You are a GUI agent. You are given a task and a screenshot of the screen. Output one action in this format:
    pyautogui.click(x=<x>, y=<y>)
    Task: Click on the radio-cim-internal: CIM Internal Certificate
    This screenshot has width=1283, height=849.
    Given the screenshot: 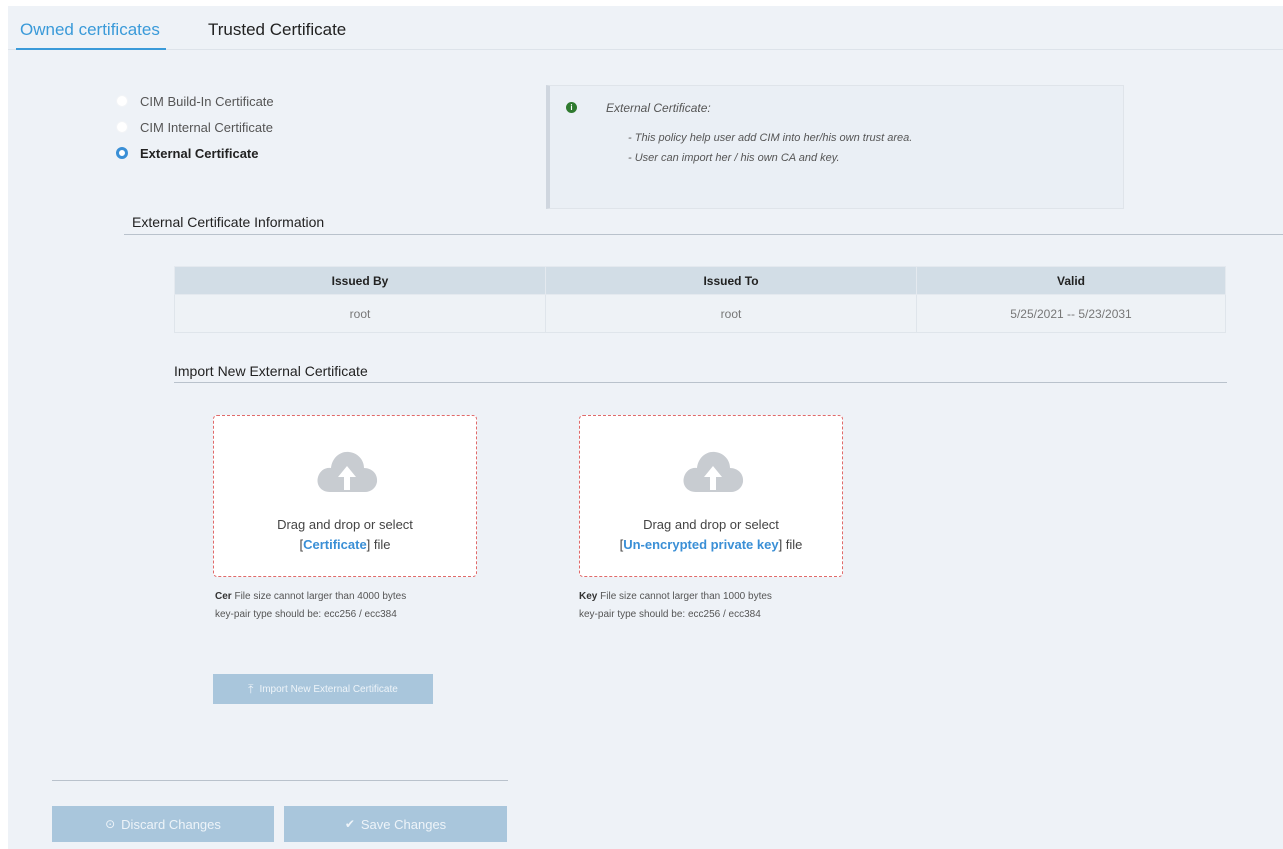 What is the action you would take?
    pyautogui.click(x=195, y=127)
    